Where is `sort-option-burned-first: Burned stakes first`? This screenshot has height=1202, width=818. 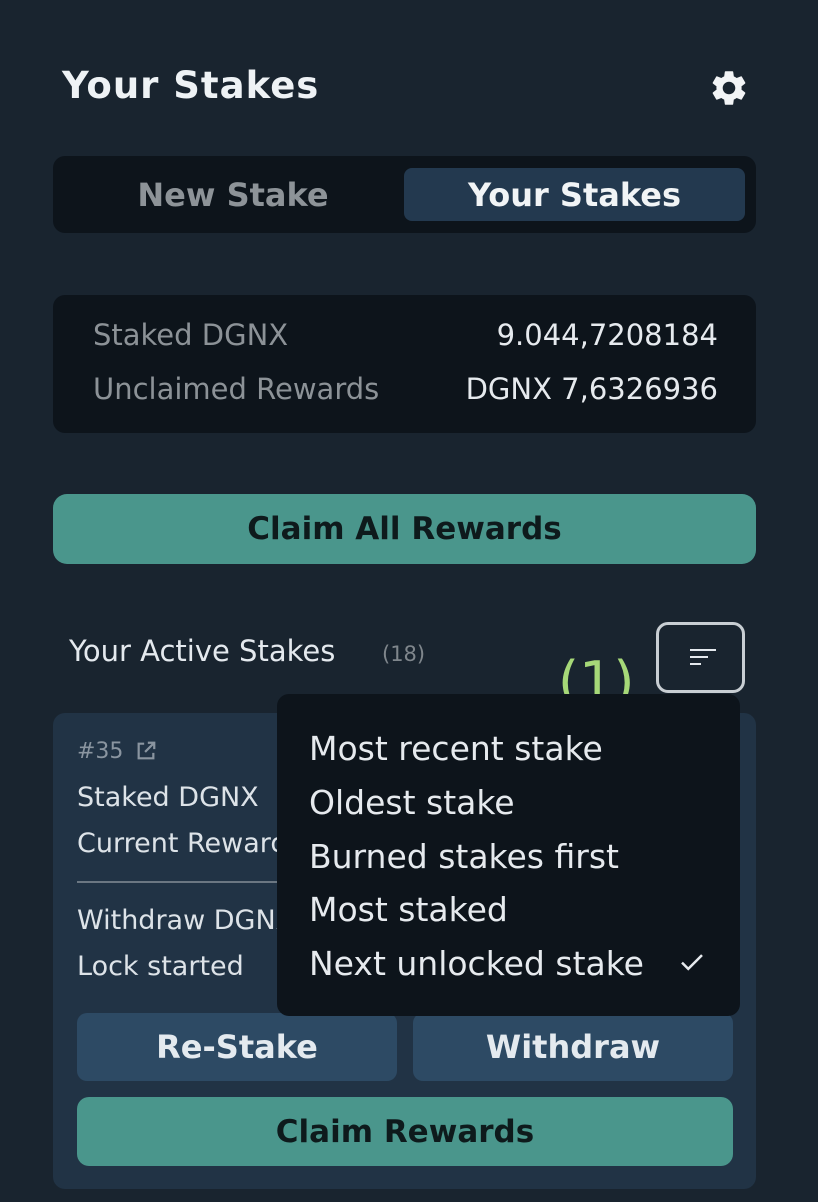
sort-option-burned-first: Burned stakes first is located at coordinates (464, 856).